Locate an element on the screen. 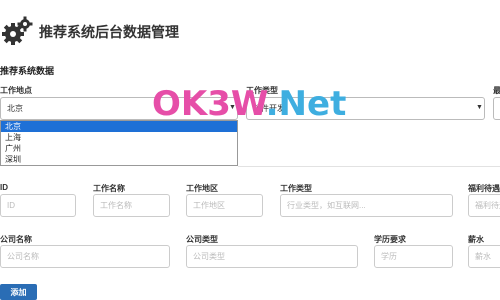  divider is located at coordinates (369, 166).